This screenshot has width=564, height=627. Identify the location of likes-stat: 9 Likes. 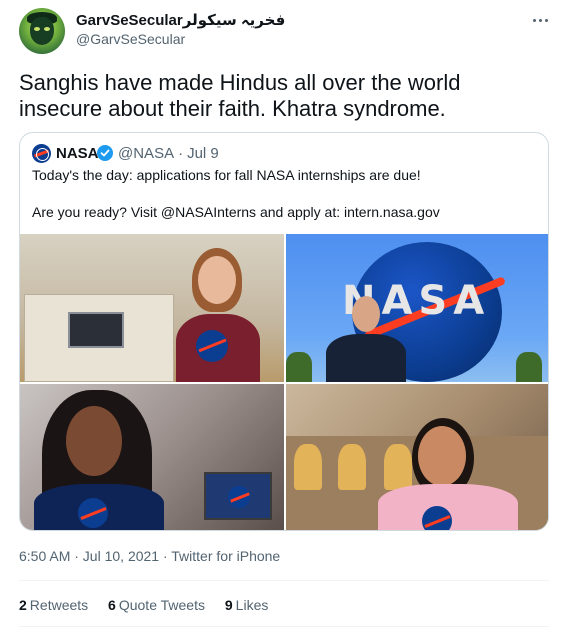
(246, 605).